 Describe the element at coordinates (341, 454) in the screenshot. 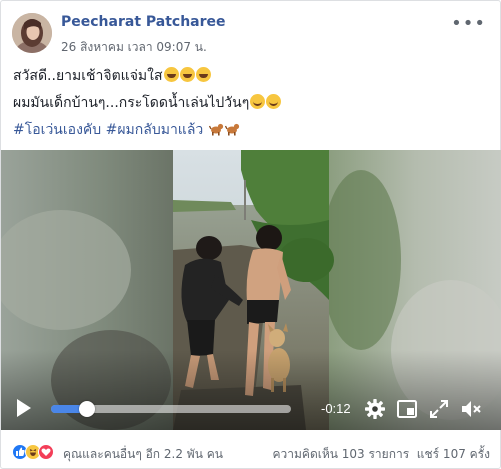

I see `comments-count: ความคิดเห็น 103 รายการ` at that location.